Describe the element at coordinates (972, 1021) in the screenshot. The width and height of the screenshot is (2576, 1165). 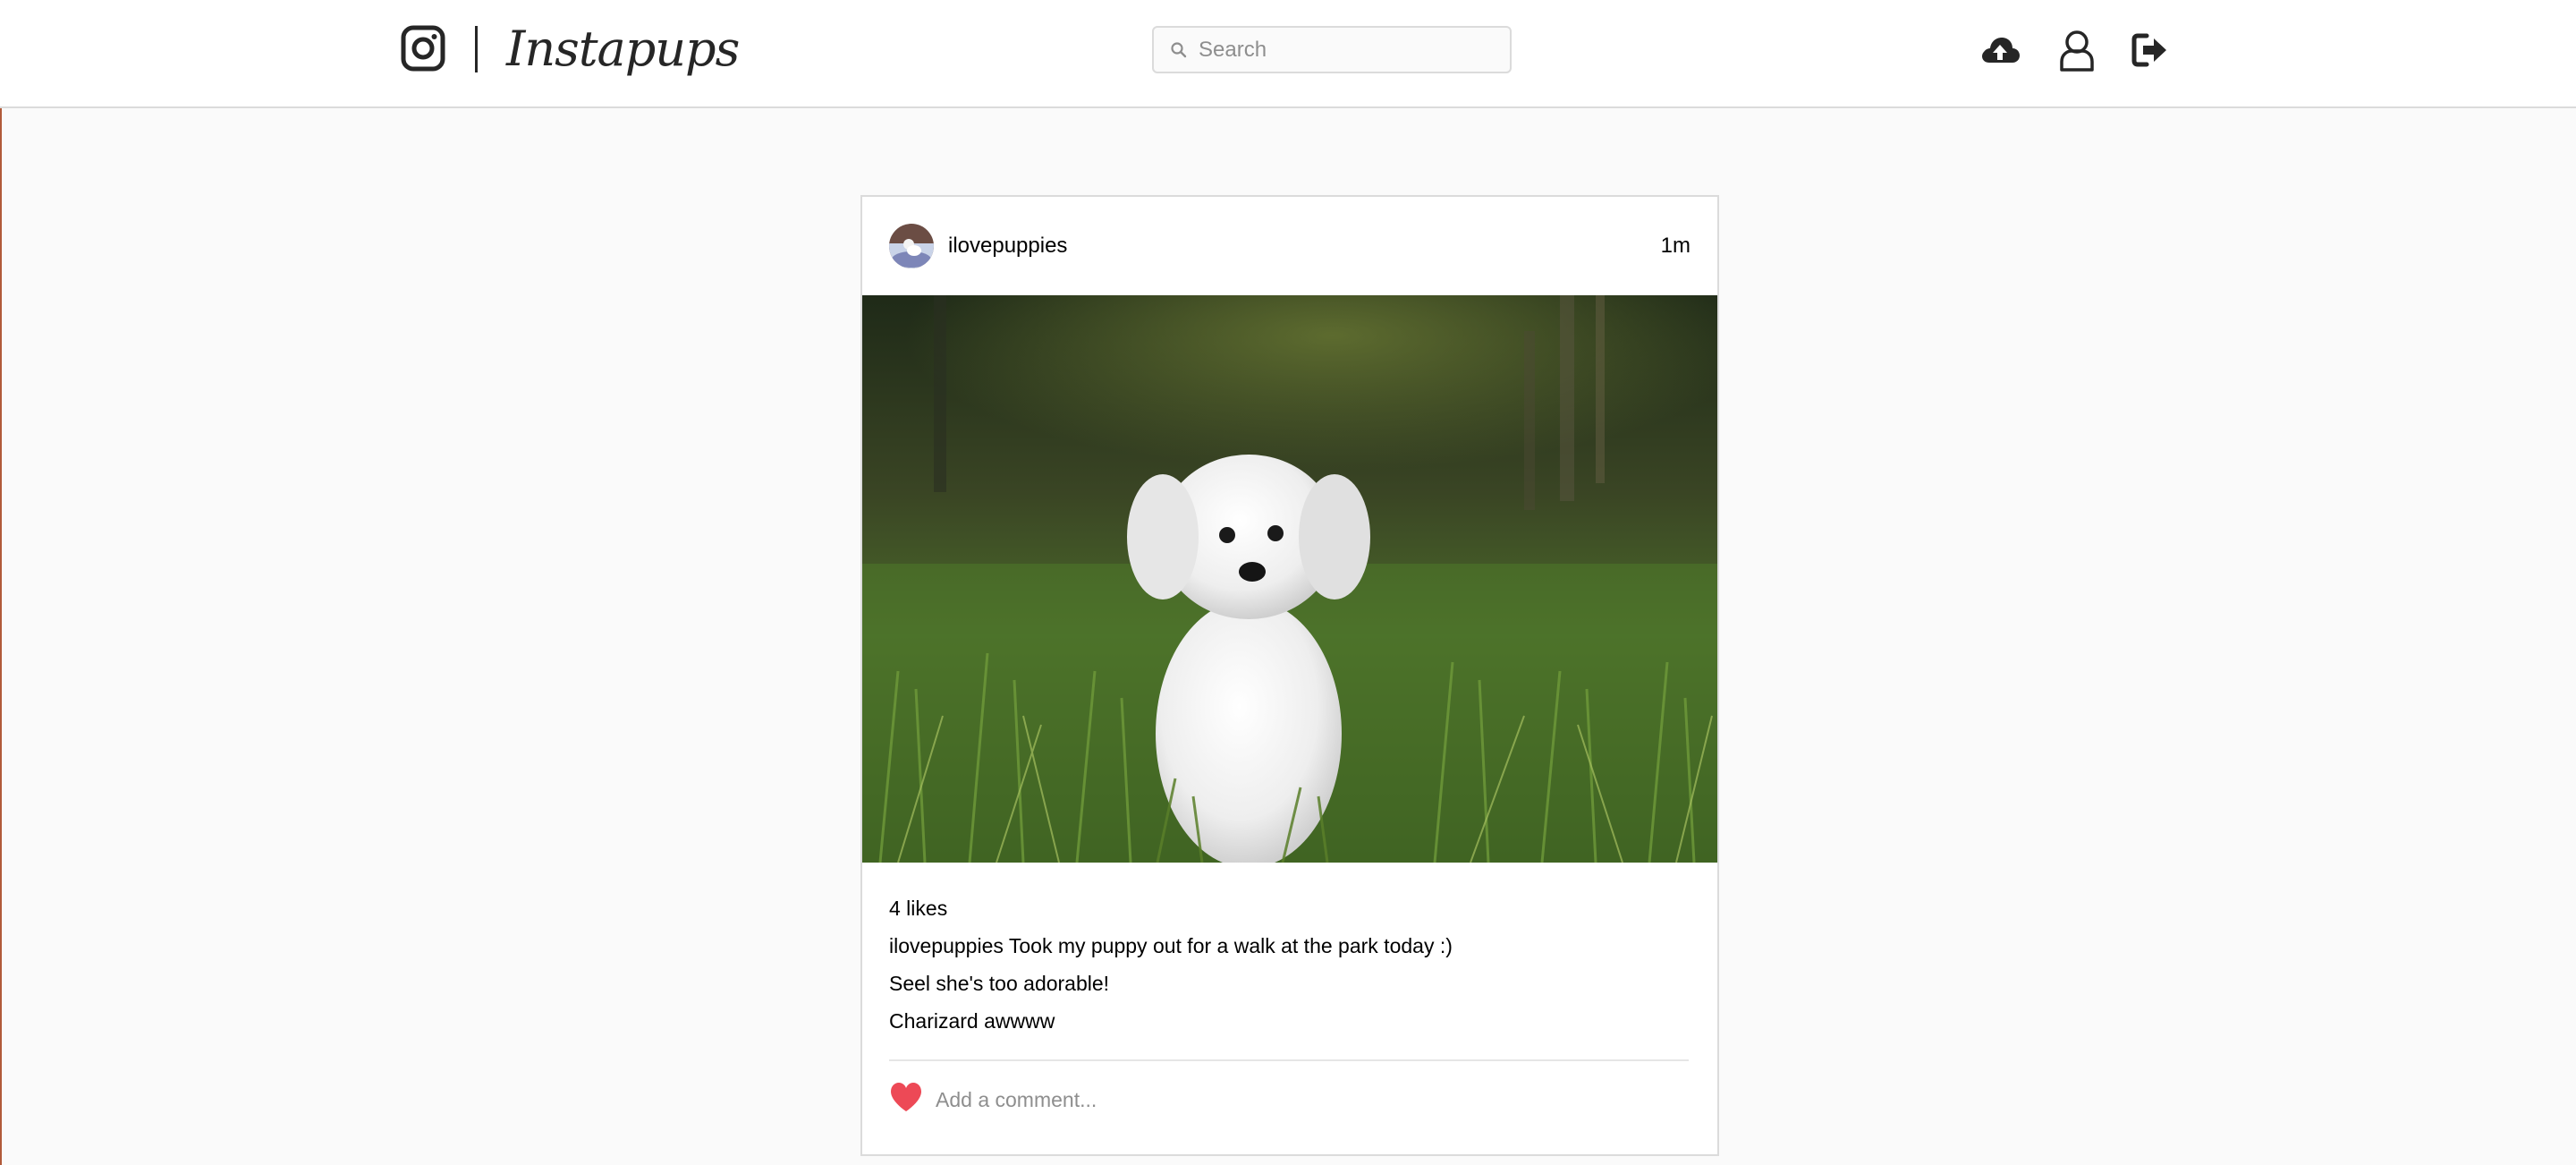
I see `comment-item: Charizard awwww` at that location.